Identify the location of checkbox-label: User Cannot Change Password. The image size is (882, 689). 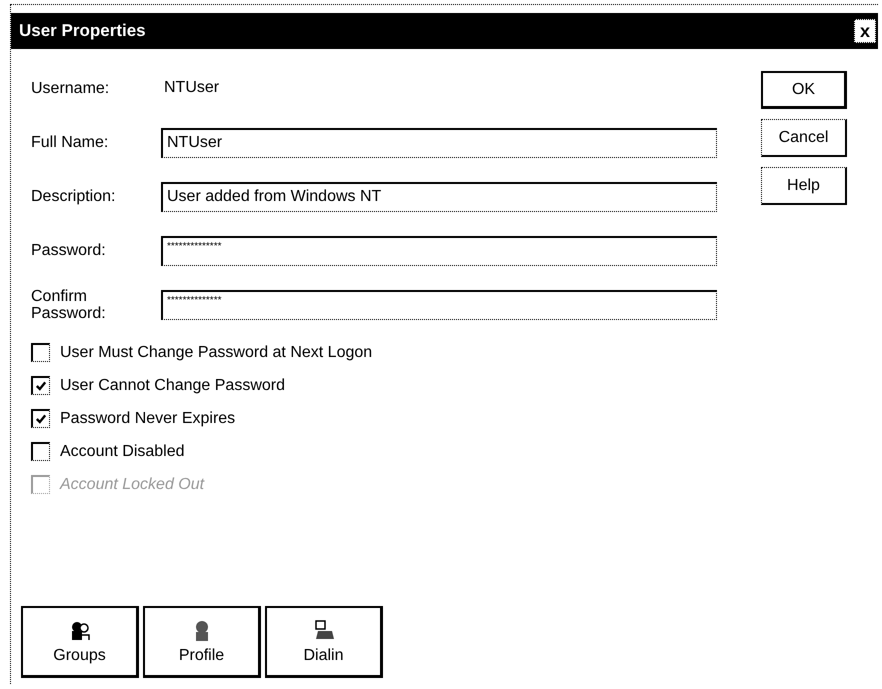
(173, 385).